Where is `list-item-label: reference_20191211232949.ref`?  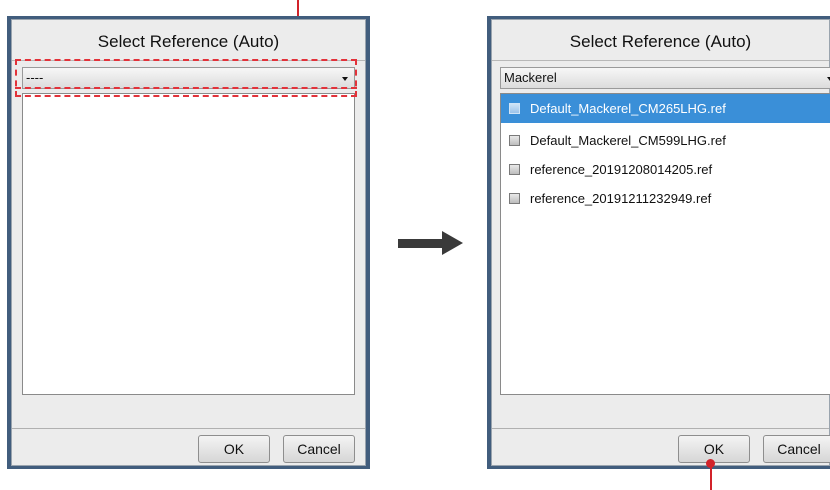
list-item-label: reference_20191211232949.ref is located at coordinates (621, 198).